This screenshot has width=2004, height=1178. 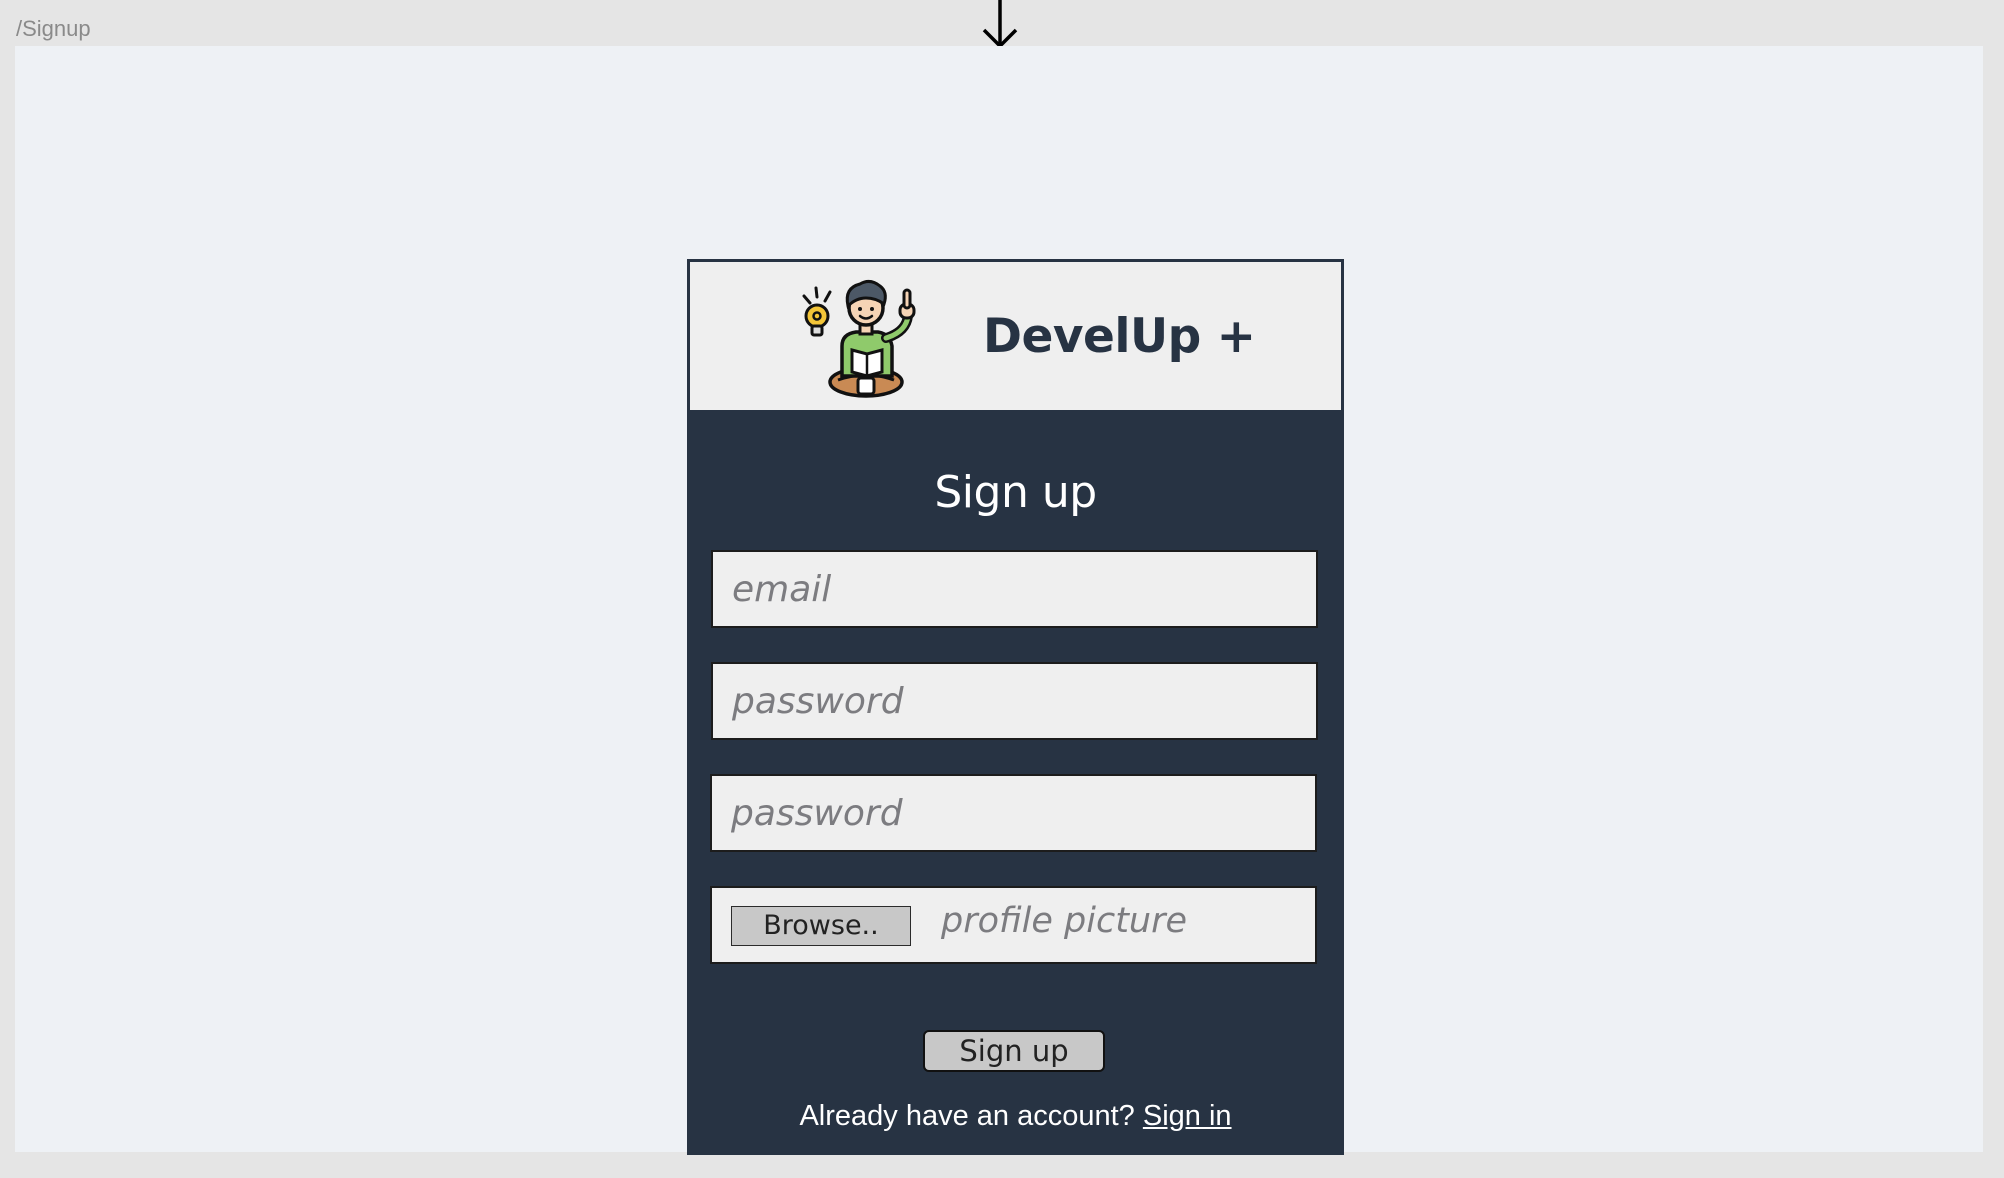 What do you see at coordinates (859, 338) in the screenshot?
I see `person-reading-idea-icon` at bounding box center [859, 338].